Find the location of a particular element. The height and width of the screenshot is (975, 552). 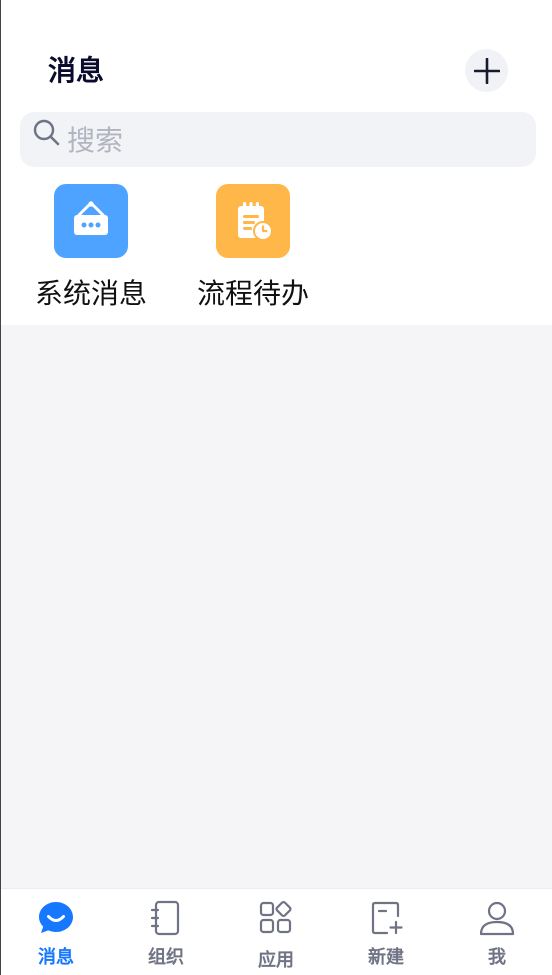

quick-entry-system-messages: 系统消息 is located at coordinates (91, 249).